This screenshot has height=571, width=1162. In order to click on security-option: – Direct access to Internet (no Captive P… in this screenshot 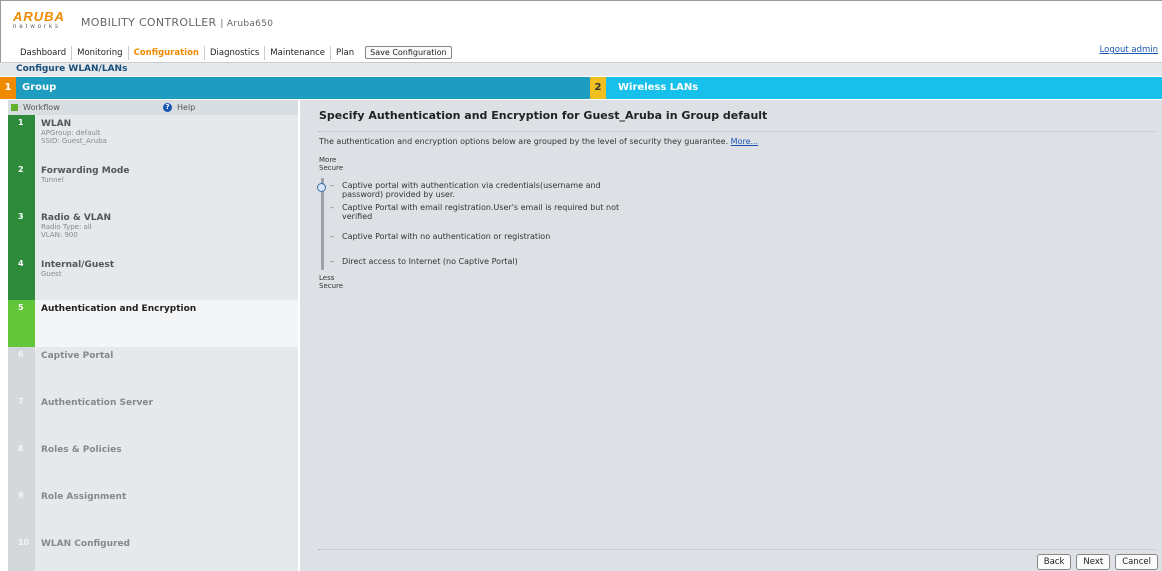, I will do `click(481, 261)`.